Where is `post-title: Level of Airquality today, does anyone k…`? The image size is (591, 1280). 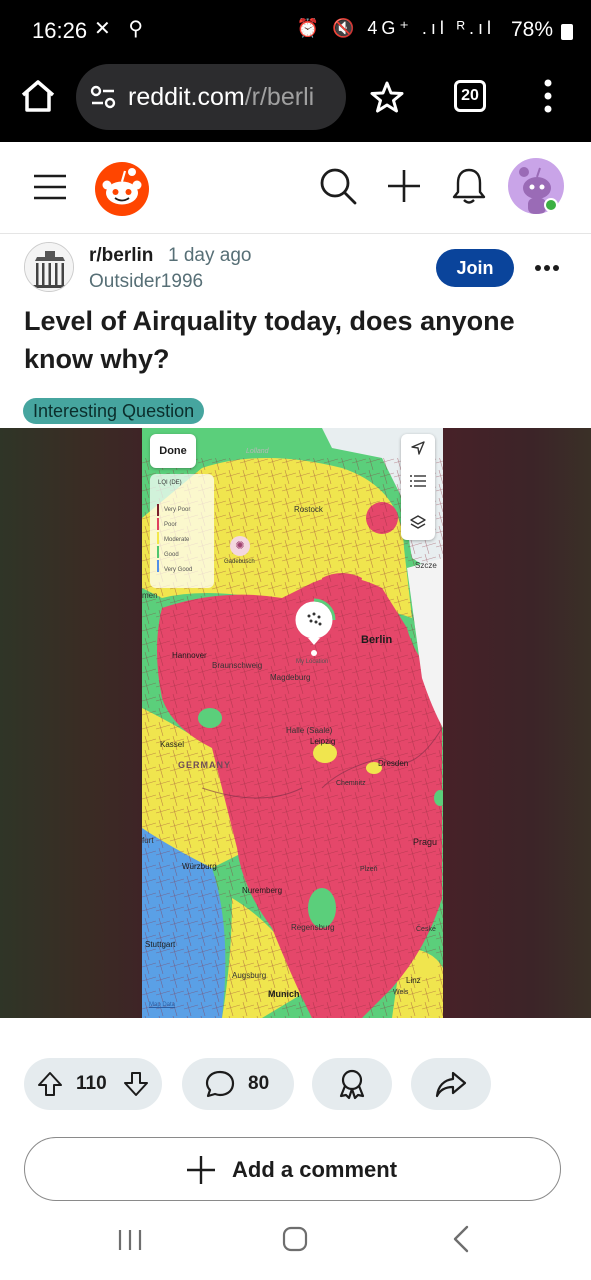
post-title: Level of Airquality today, does anyone k… is located at coordinates (296, 340).